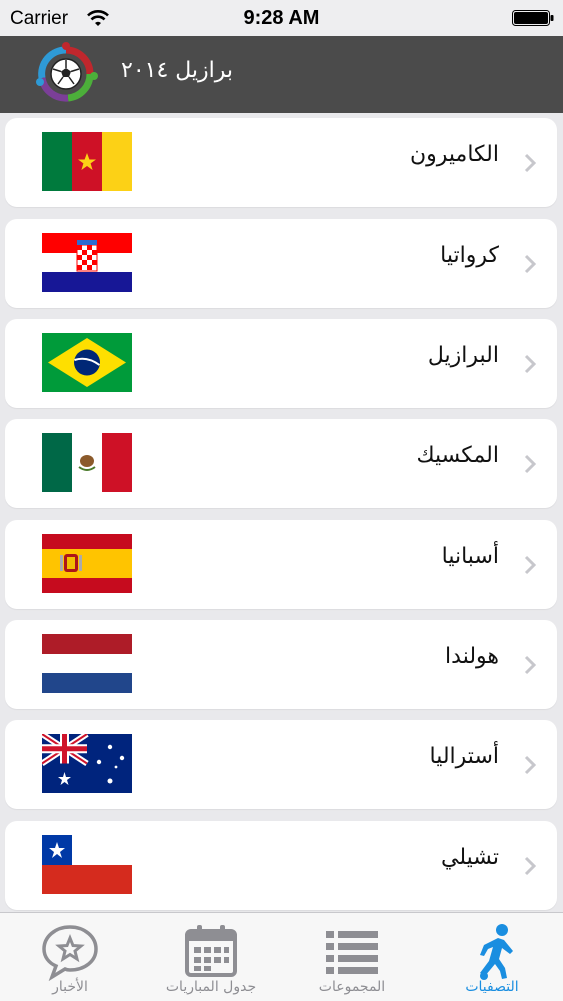  I want to click on country-name: الكاميرون, so click(454, 154).